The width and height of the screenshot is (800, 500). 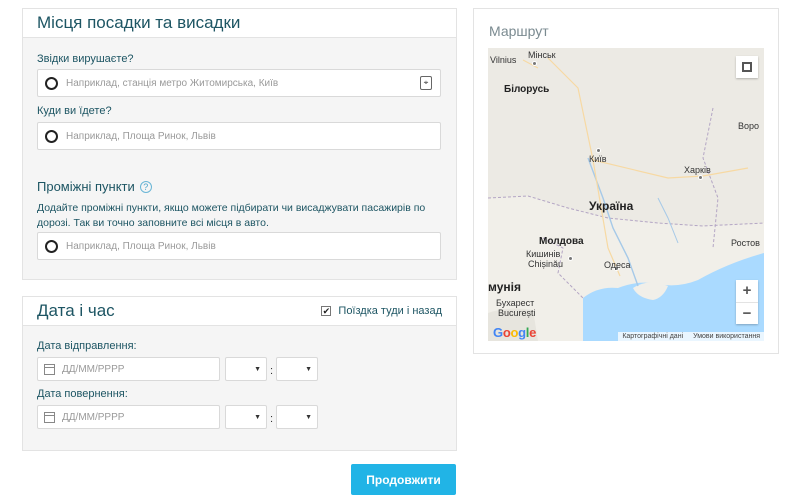 What do you see at coordinates (598, 159) in the screenshot?
I see `map-label-kyiv: Київ` at bounding box center [598, 159].